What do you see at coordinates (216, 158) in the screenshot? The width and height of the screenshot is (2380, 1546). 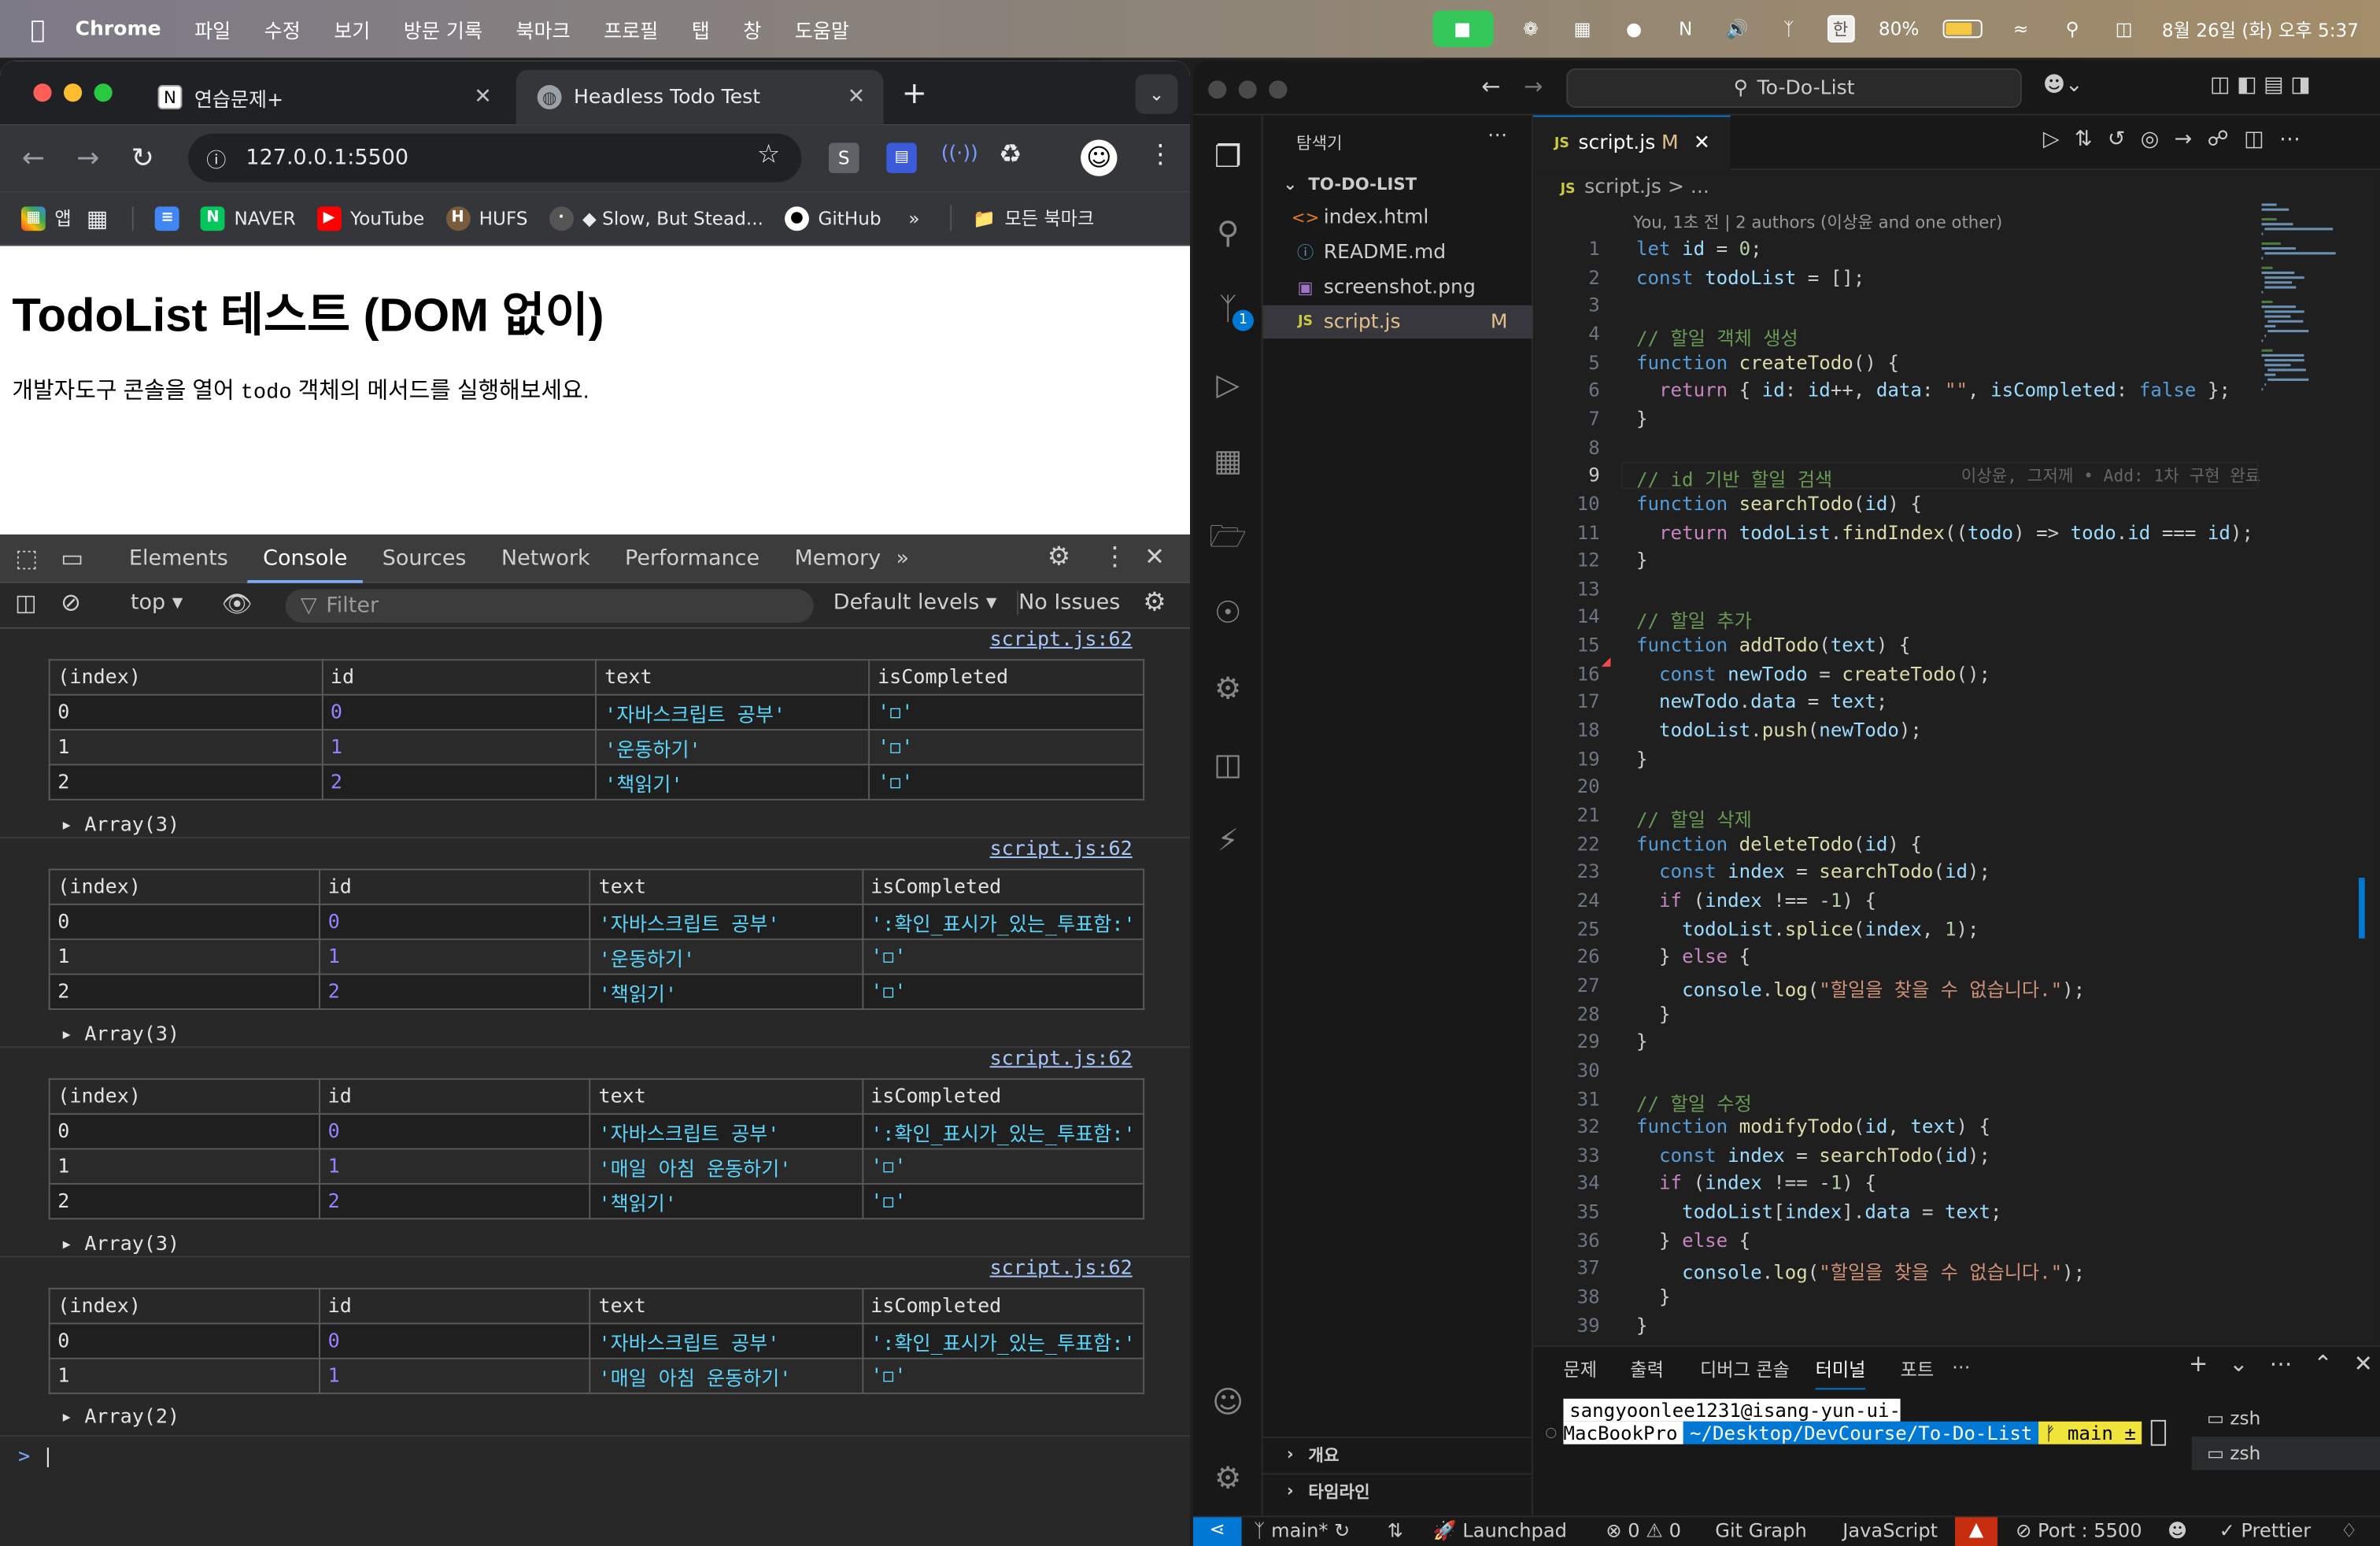 I see `site-info-icon: ⓘ` at bounding box center [216, 158].